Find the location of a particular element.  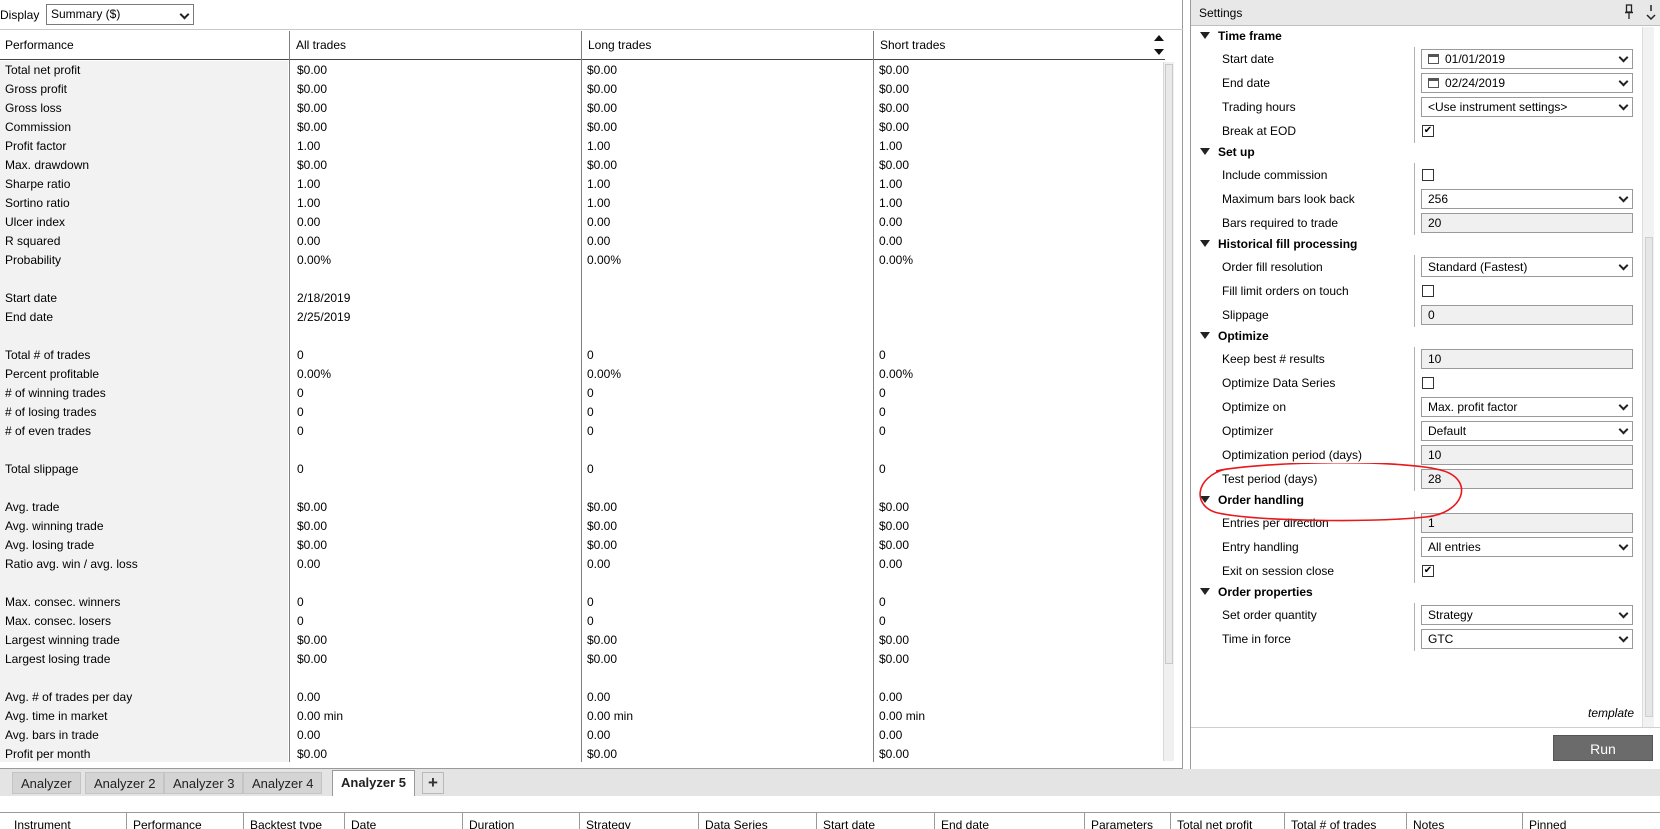

results-column-header: Total # of trades is located at coordinates (1333, 823).